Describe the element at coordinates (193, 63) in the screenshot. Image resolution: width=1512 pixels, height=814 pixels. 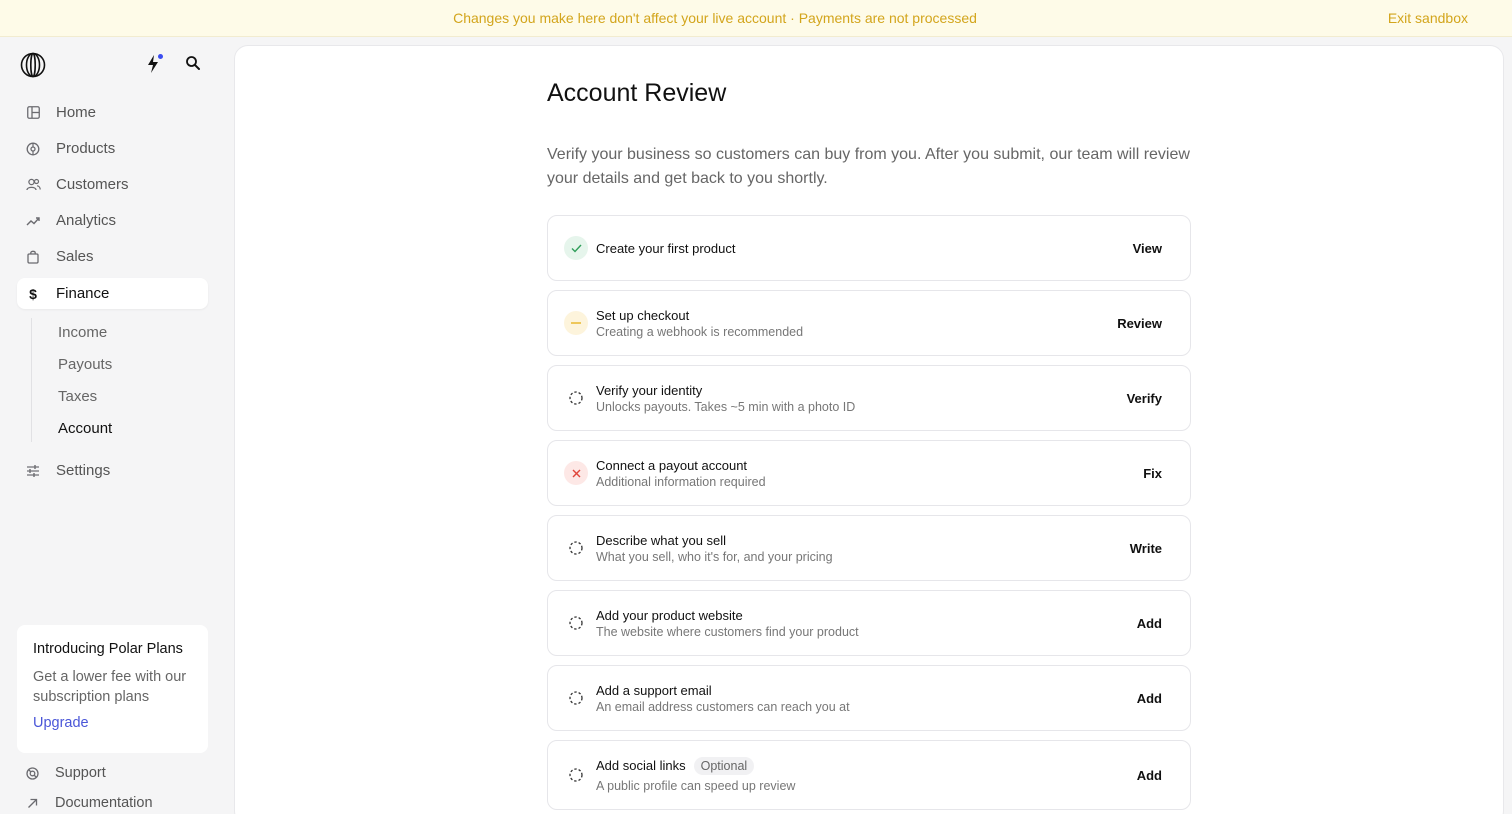
I see `search-icon` at that location.